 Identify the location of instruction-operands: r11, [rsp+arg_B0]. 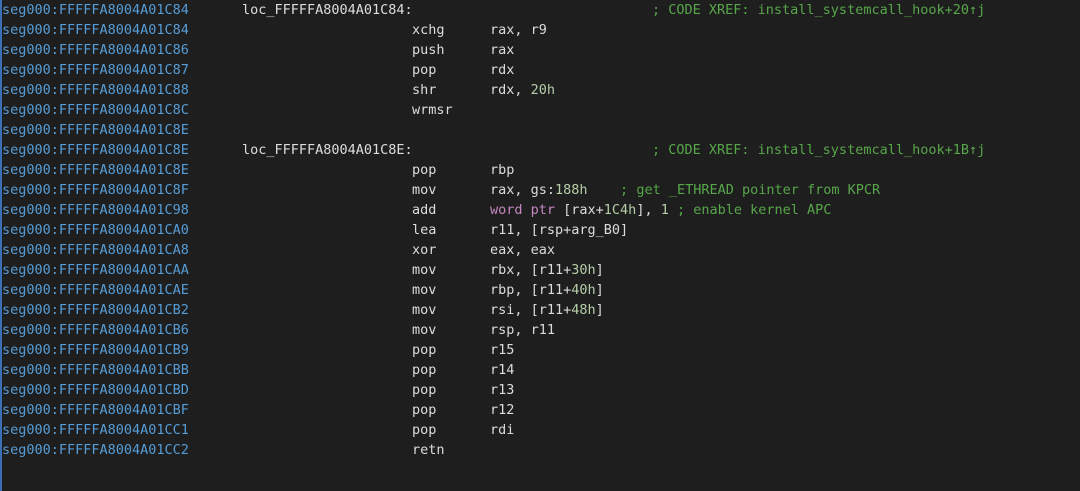
(559, 230).